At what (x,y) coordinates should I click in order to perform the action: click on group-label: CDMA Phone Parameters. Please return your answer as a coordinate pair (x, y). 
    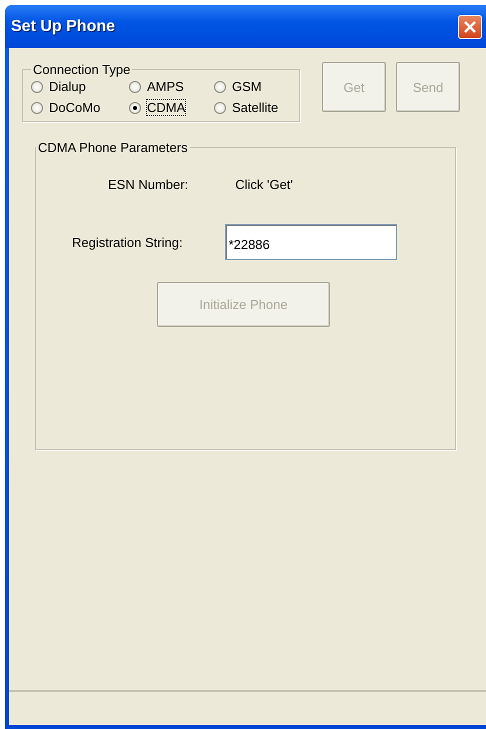
    Looking at the image, I should click on (113, 147).